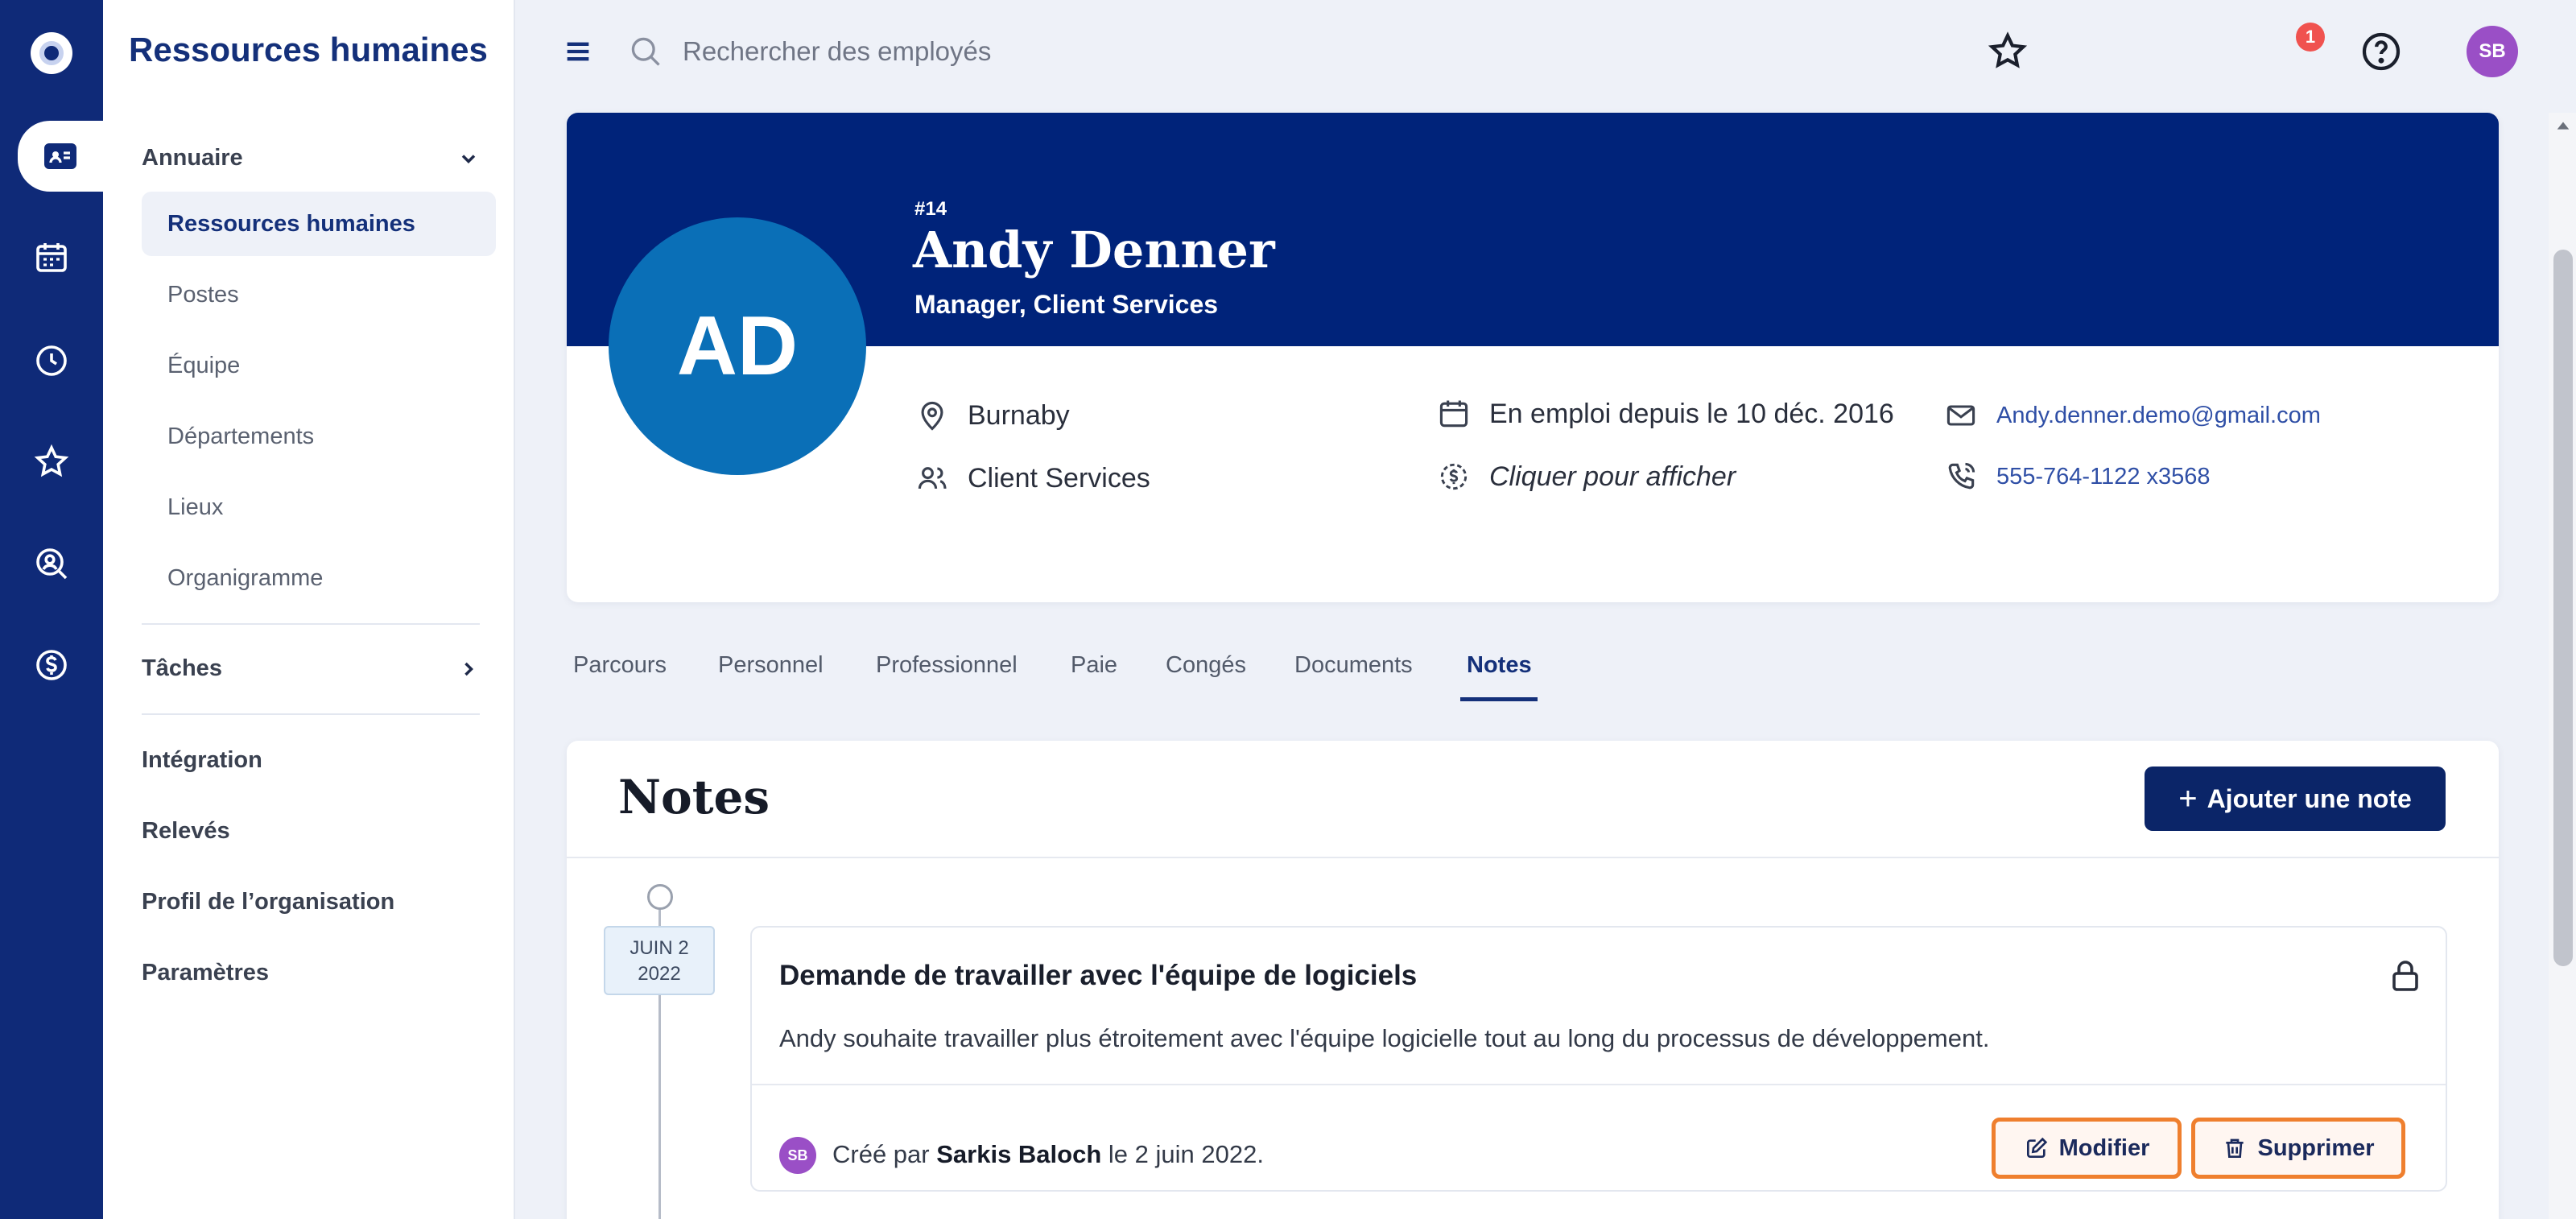 This screenshot has width=2576, height=1219. Describe the element at coordinates (797, 1155) in the screenshot. I see `note-author-avatar: SB` at that location.